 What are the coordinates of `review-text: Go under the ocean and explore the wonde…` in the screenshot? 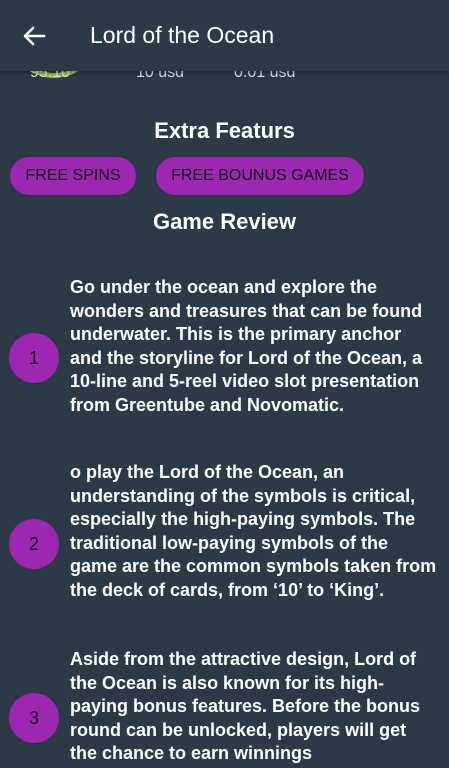 It's located at (246, 346).